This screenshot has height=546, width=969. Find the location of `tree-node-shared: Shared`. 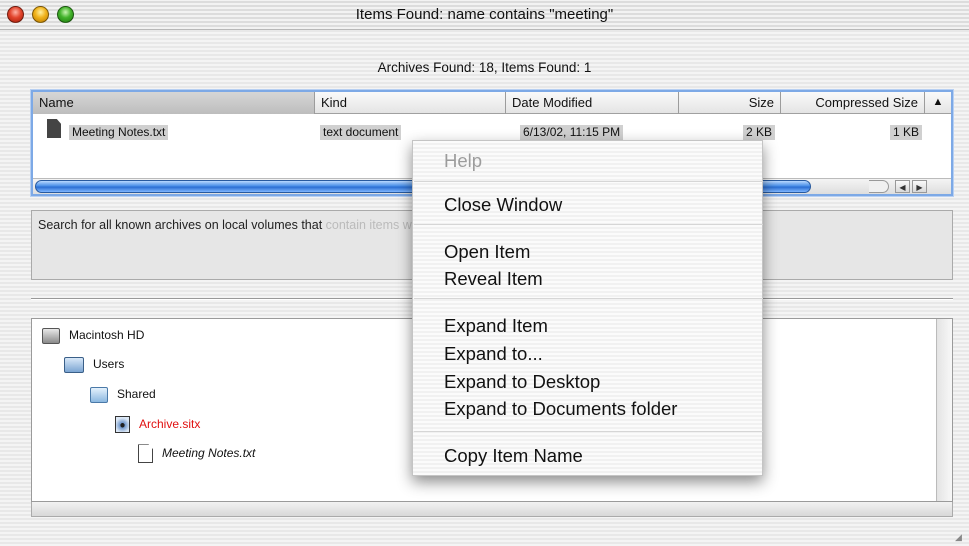

tree-node-shared: Shared is located at coordinates (123, 394).